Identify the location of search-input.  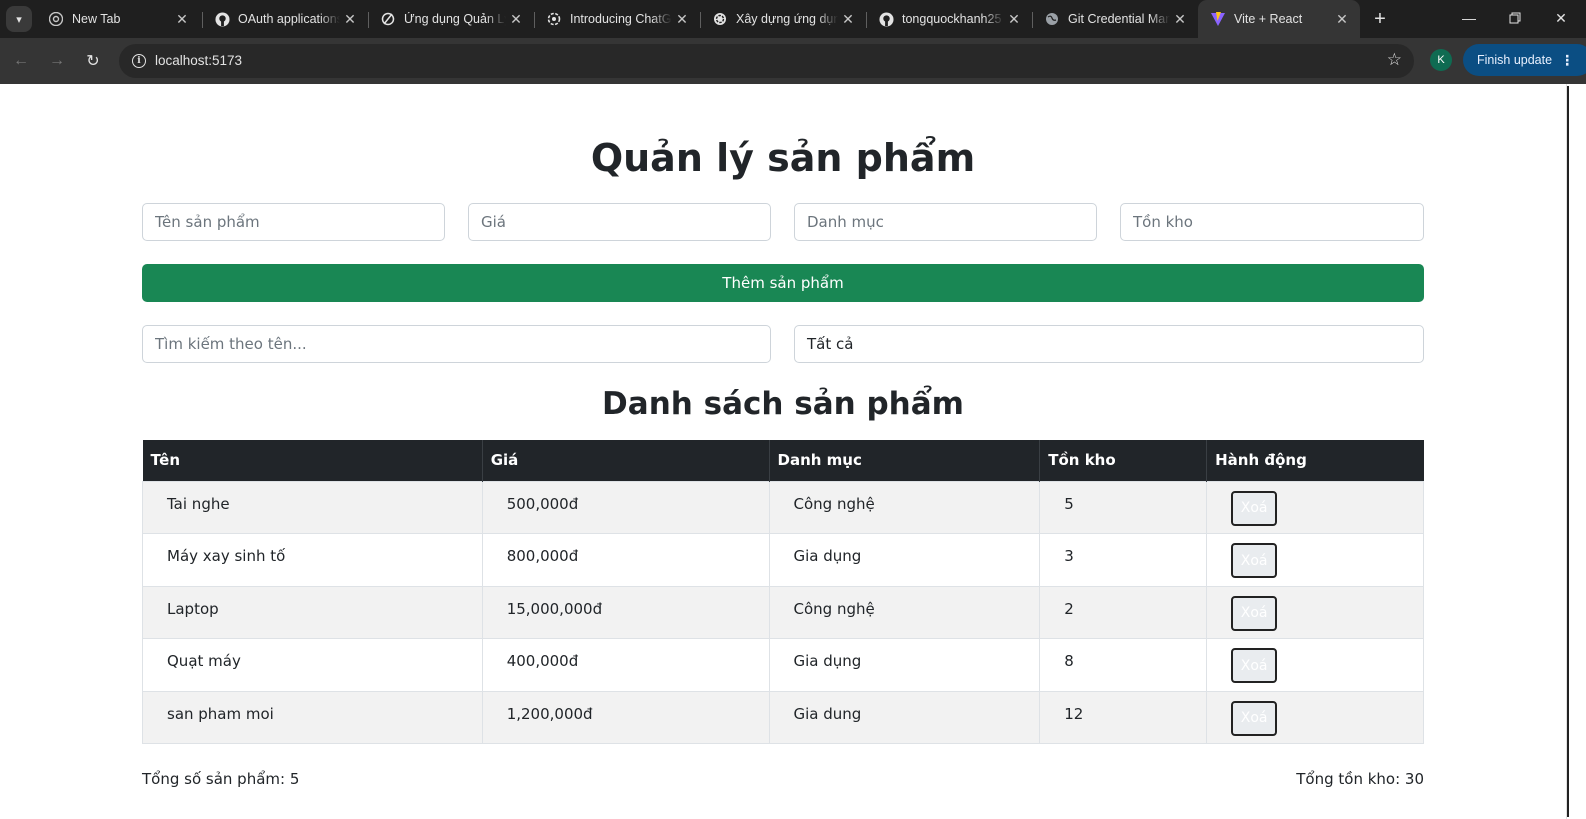
(456, 344).